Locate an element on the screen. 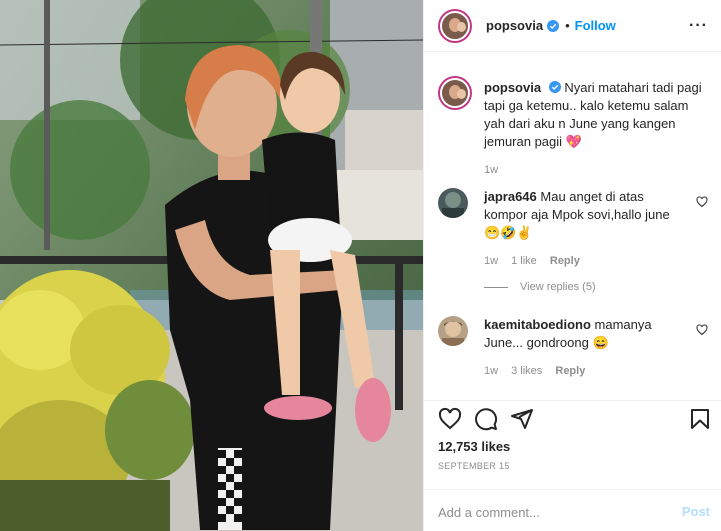 This screenshot has width=721, height=531. bookmark-icon is located at coordinates (700, 419).